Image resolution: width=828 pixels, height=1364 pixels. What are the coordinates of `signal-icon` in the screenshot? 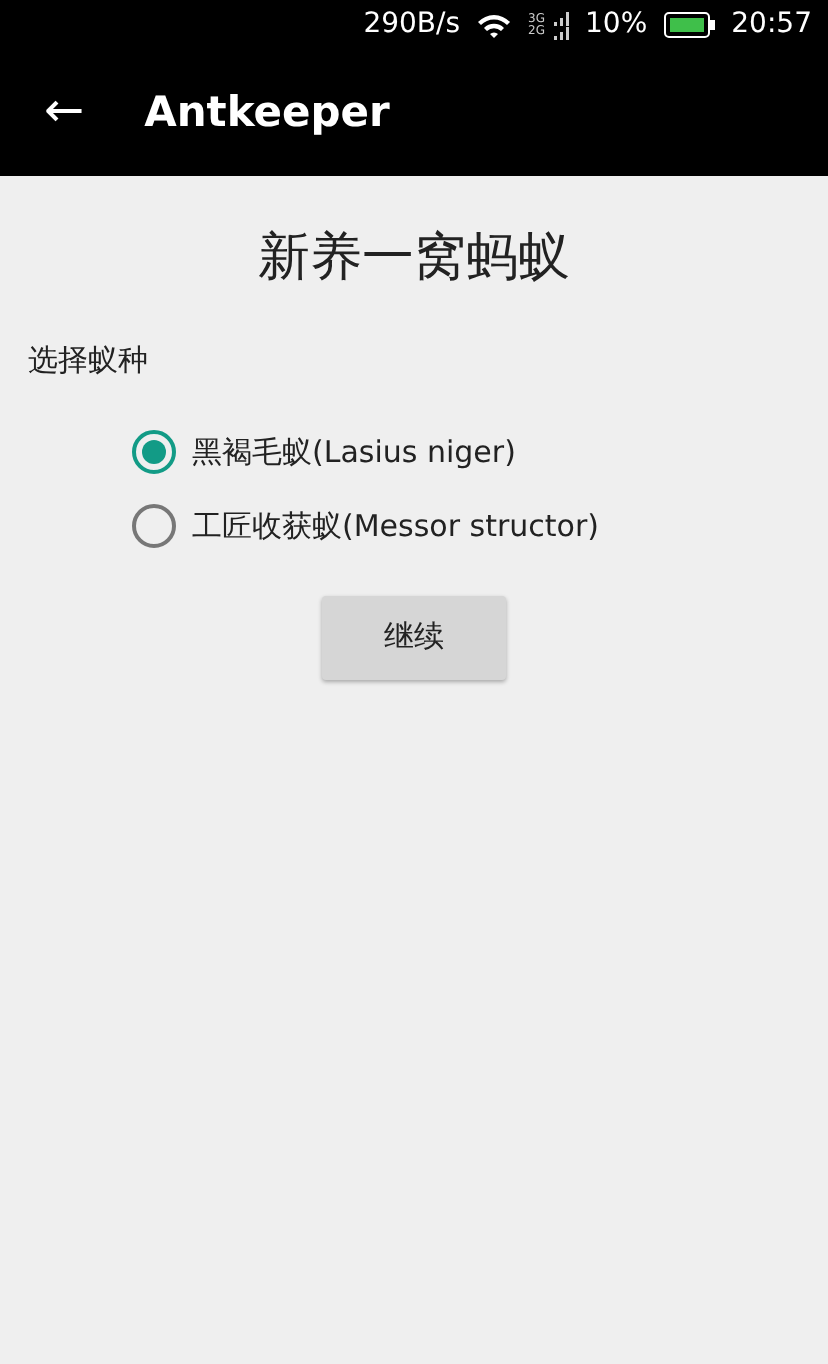 It's located at (561, 25).